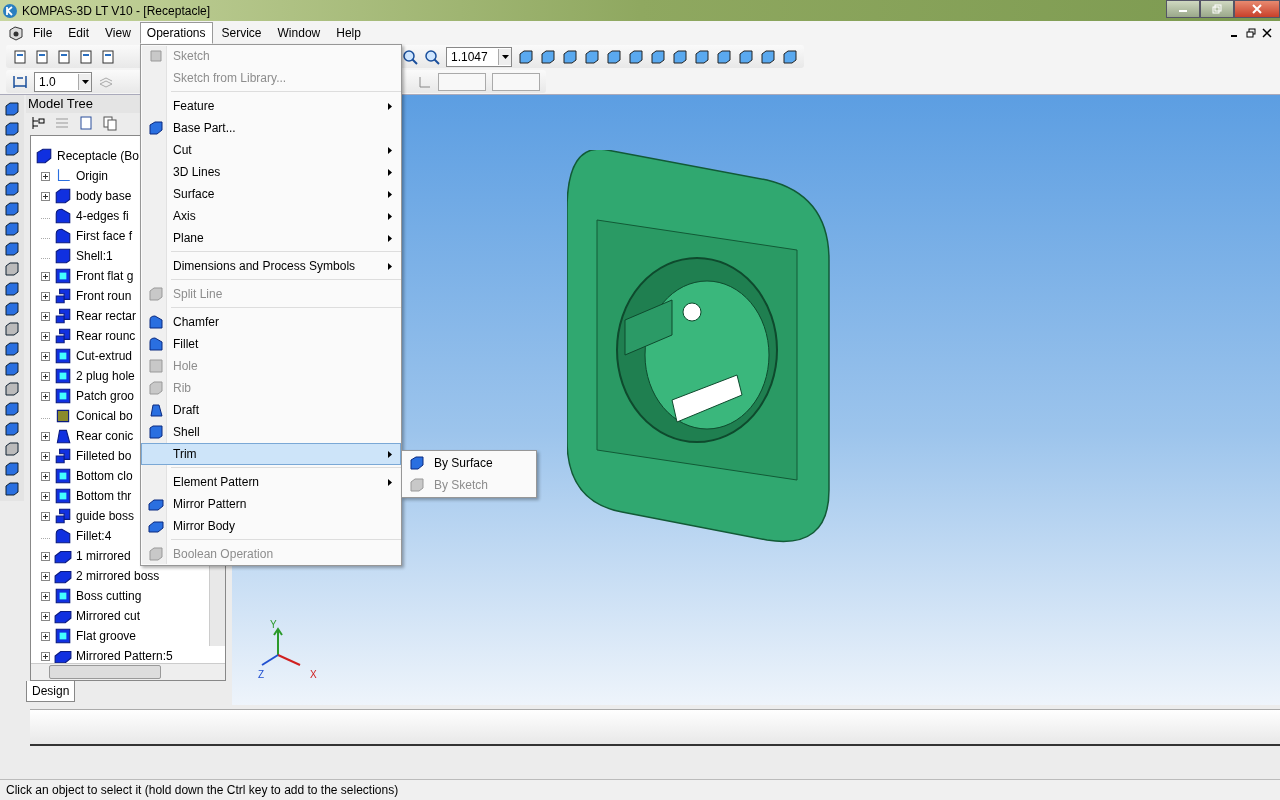  I want to click on tree-icon, so click(38, 123).